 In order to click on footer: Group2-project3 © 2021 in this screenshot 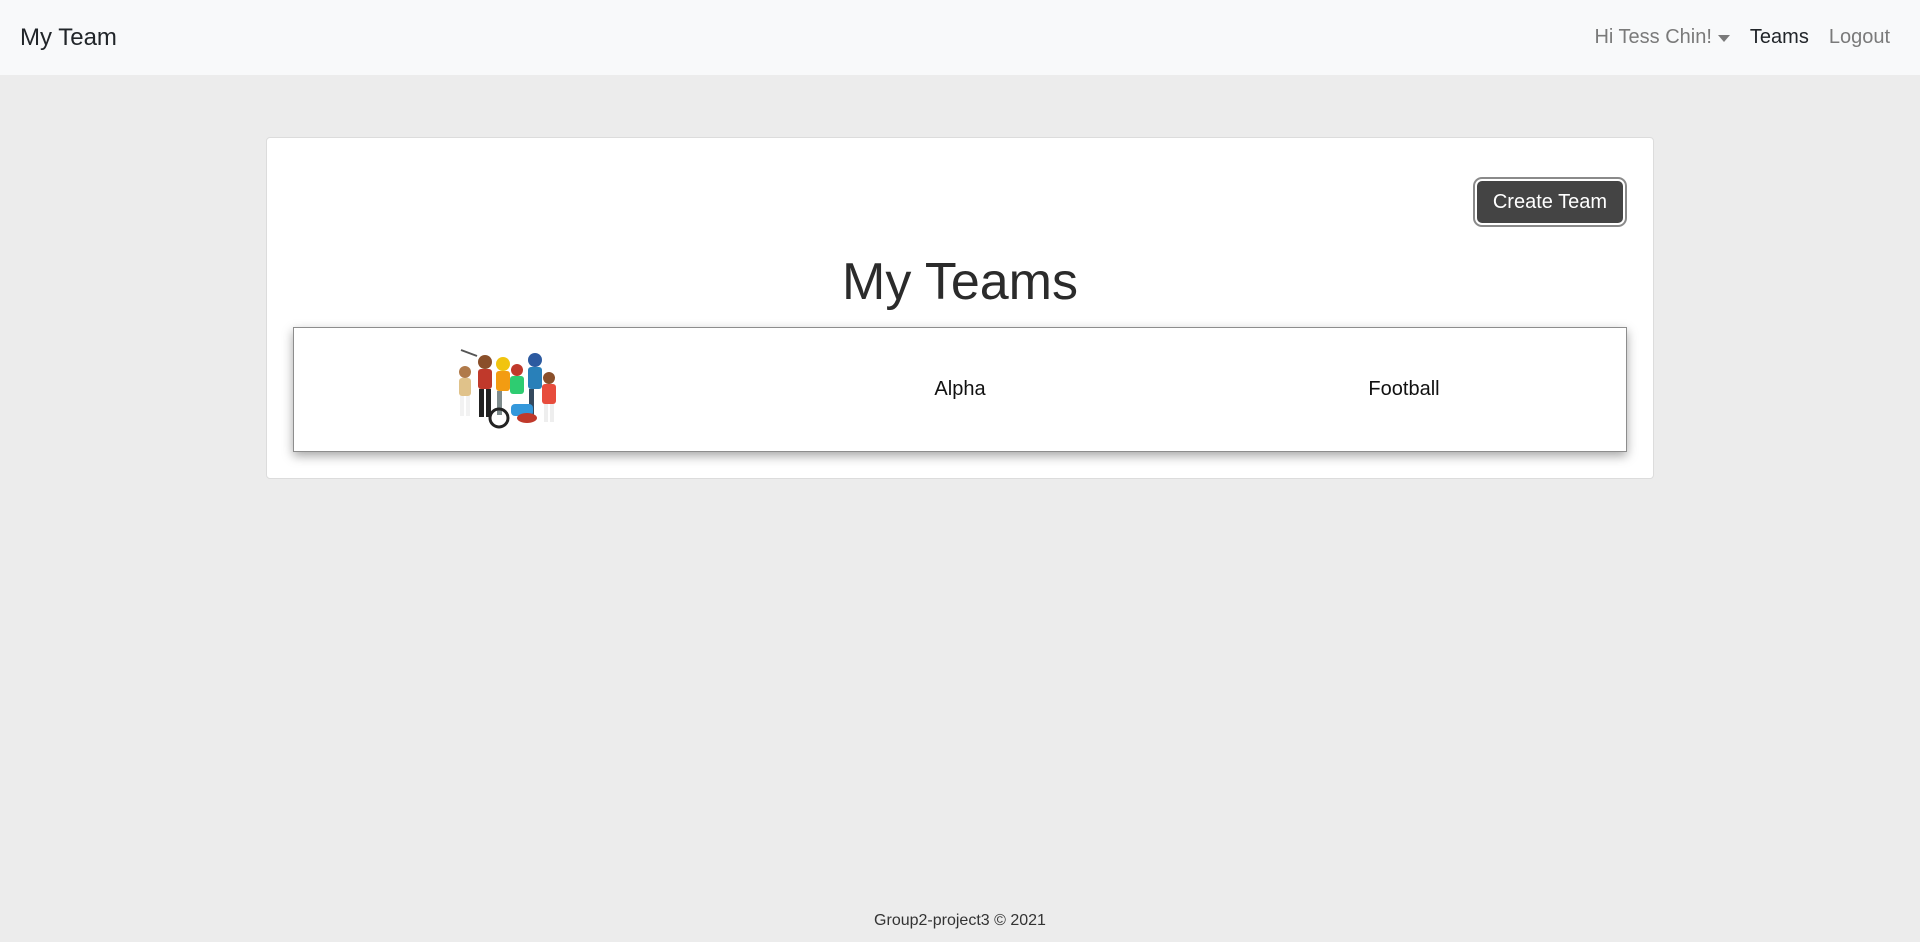, I will do `click(960, 920)`.